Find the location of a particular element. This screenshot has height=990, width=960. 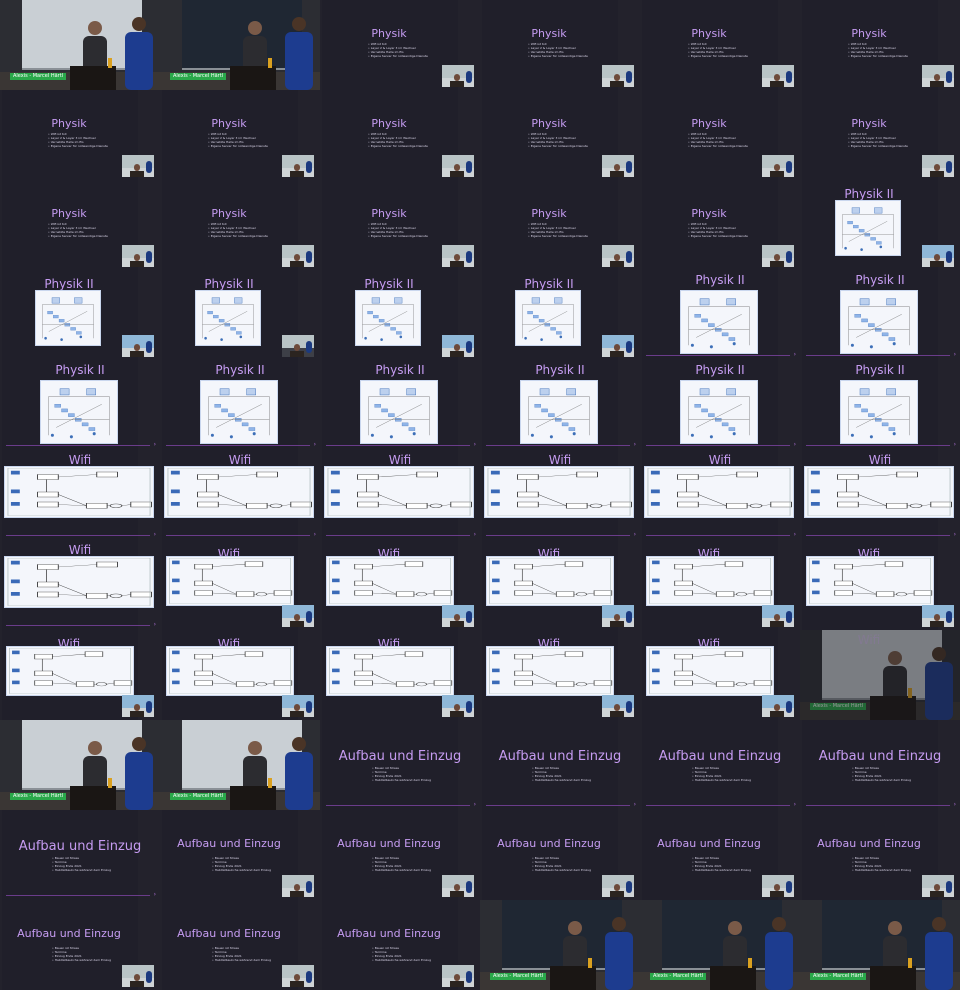

slide-background is located at coordinates (550, 855).